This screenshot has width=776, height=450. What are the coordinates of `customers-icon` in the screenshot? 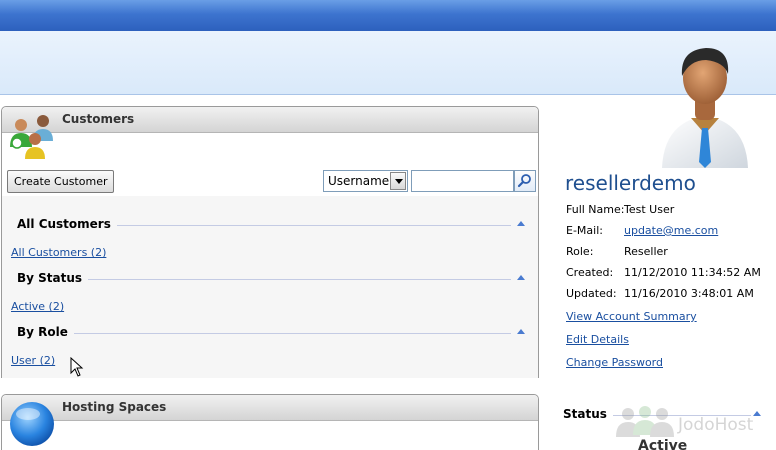 It's located at (31, 137).